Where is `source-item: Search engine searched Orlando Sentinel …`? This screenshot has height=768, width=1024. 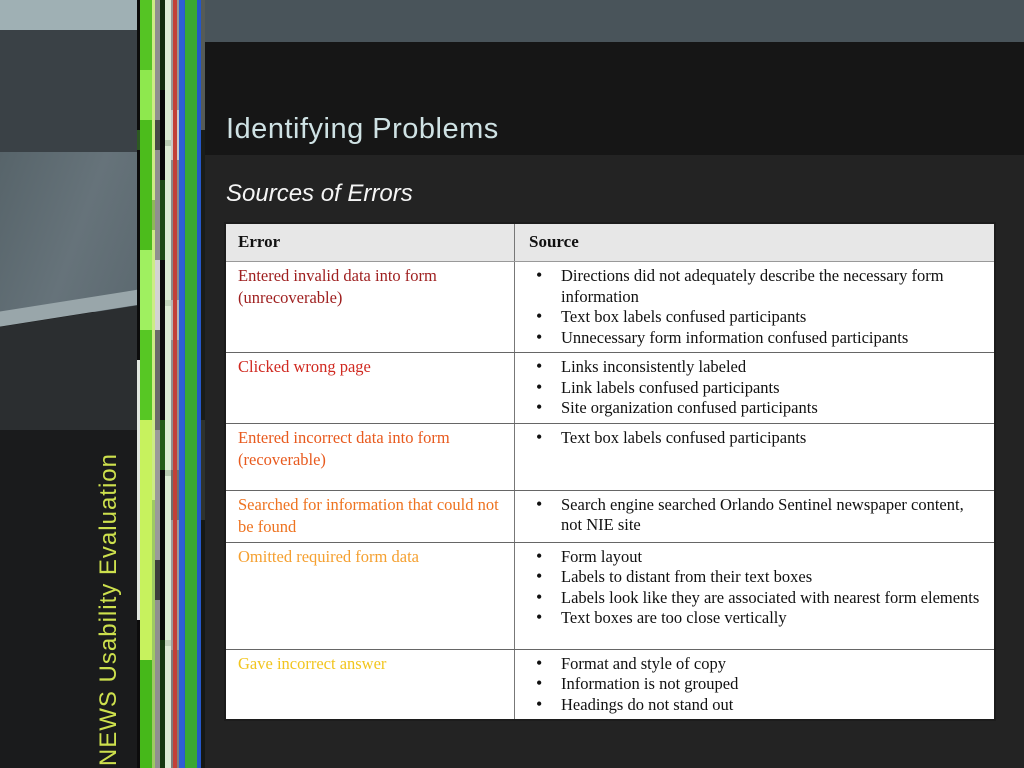
source-item: Search engine searched Orlando Sentinel … is located at coordinates (755, 515).